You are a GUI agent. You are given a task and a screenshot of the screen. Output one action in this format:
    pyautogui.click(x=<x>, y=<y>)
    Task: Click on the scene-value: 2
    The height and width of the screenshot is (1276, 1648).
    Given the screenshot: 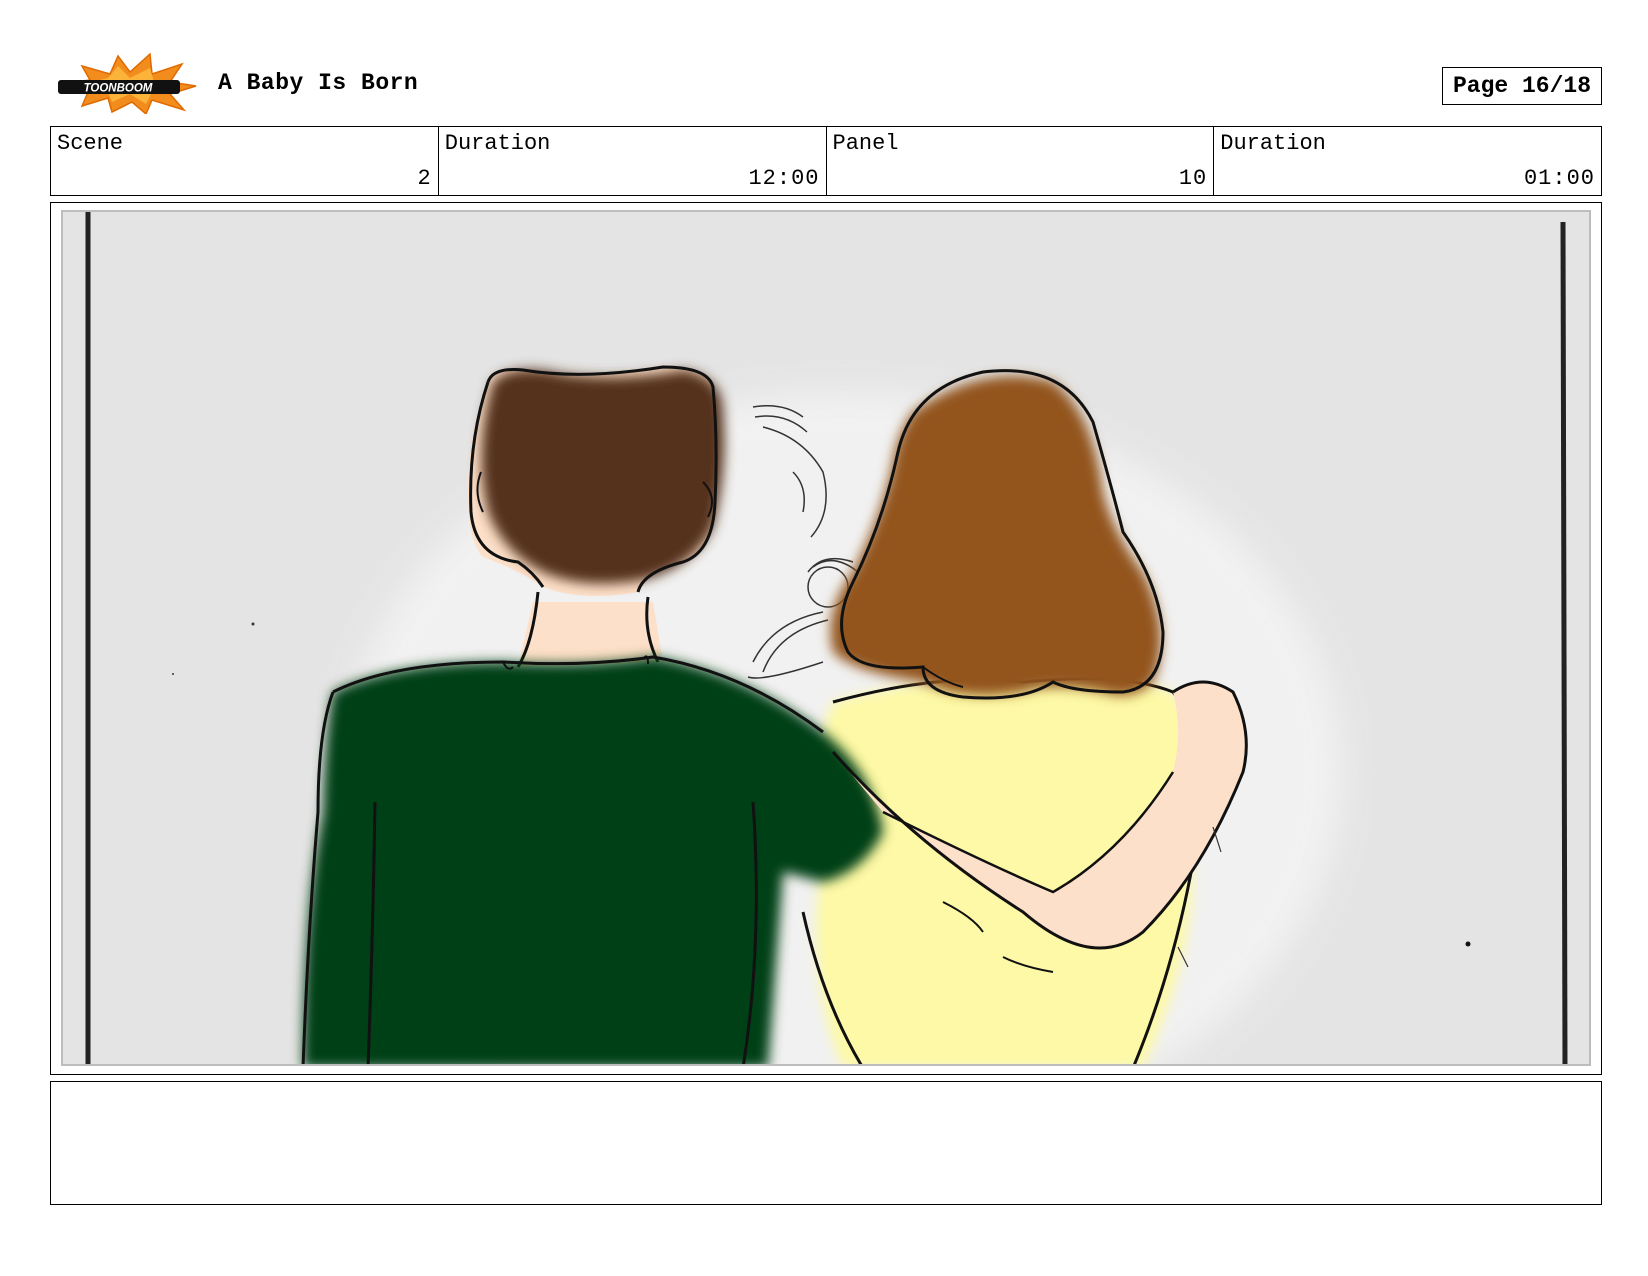 What is the action you would take?
    pyautogui.click(x=424, y=178)
    